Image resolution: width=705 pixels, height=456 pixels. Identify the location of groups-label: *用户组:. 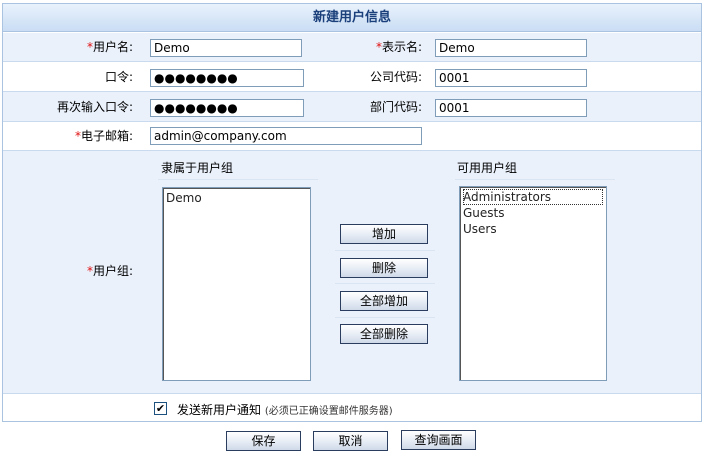
(109, 271).